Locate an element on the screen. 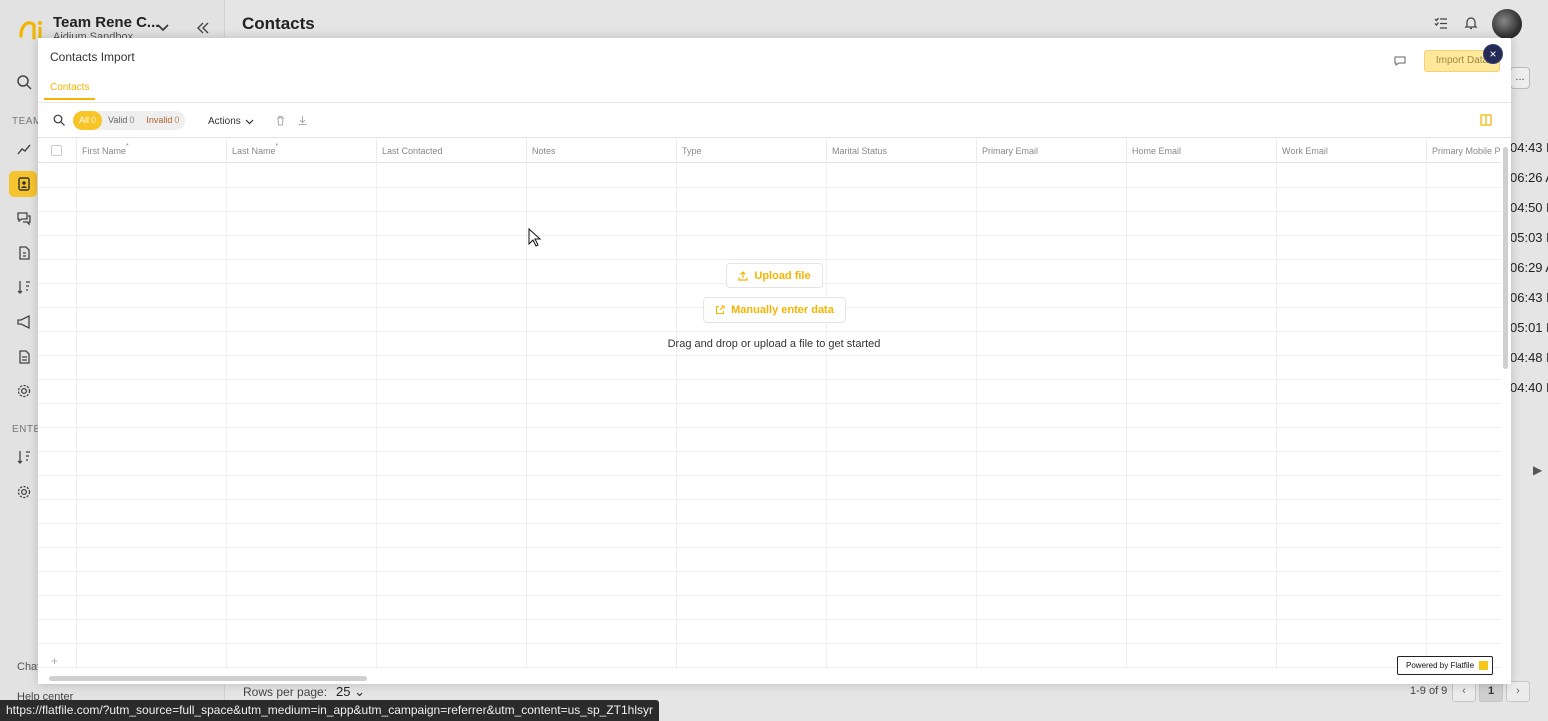 Image resolution: width=1548 pixels, height=721 pixels. column-header: Last Contacted is located at coordinates (451, 151).